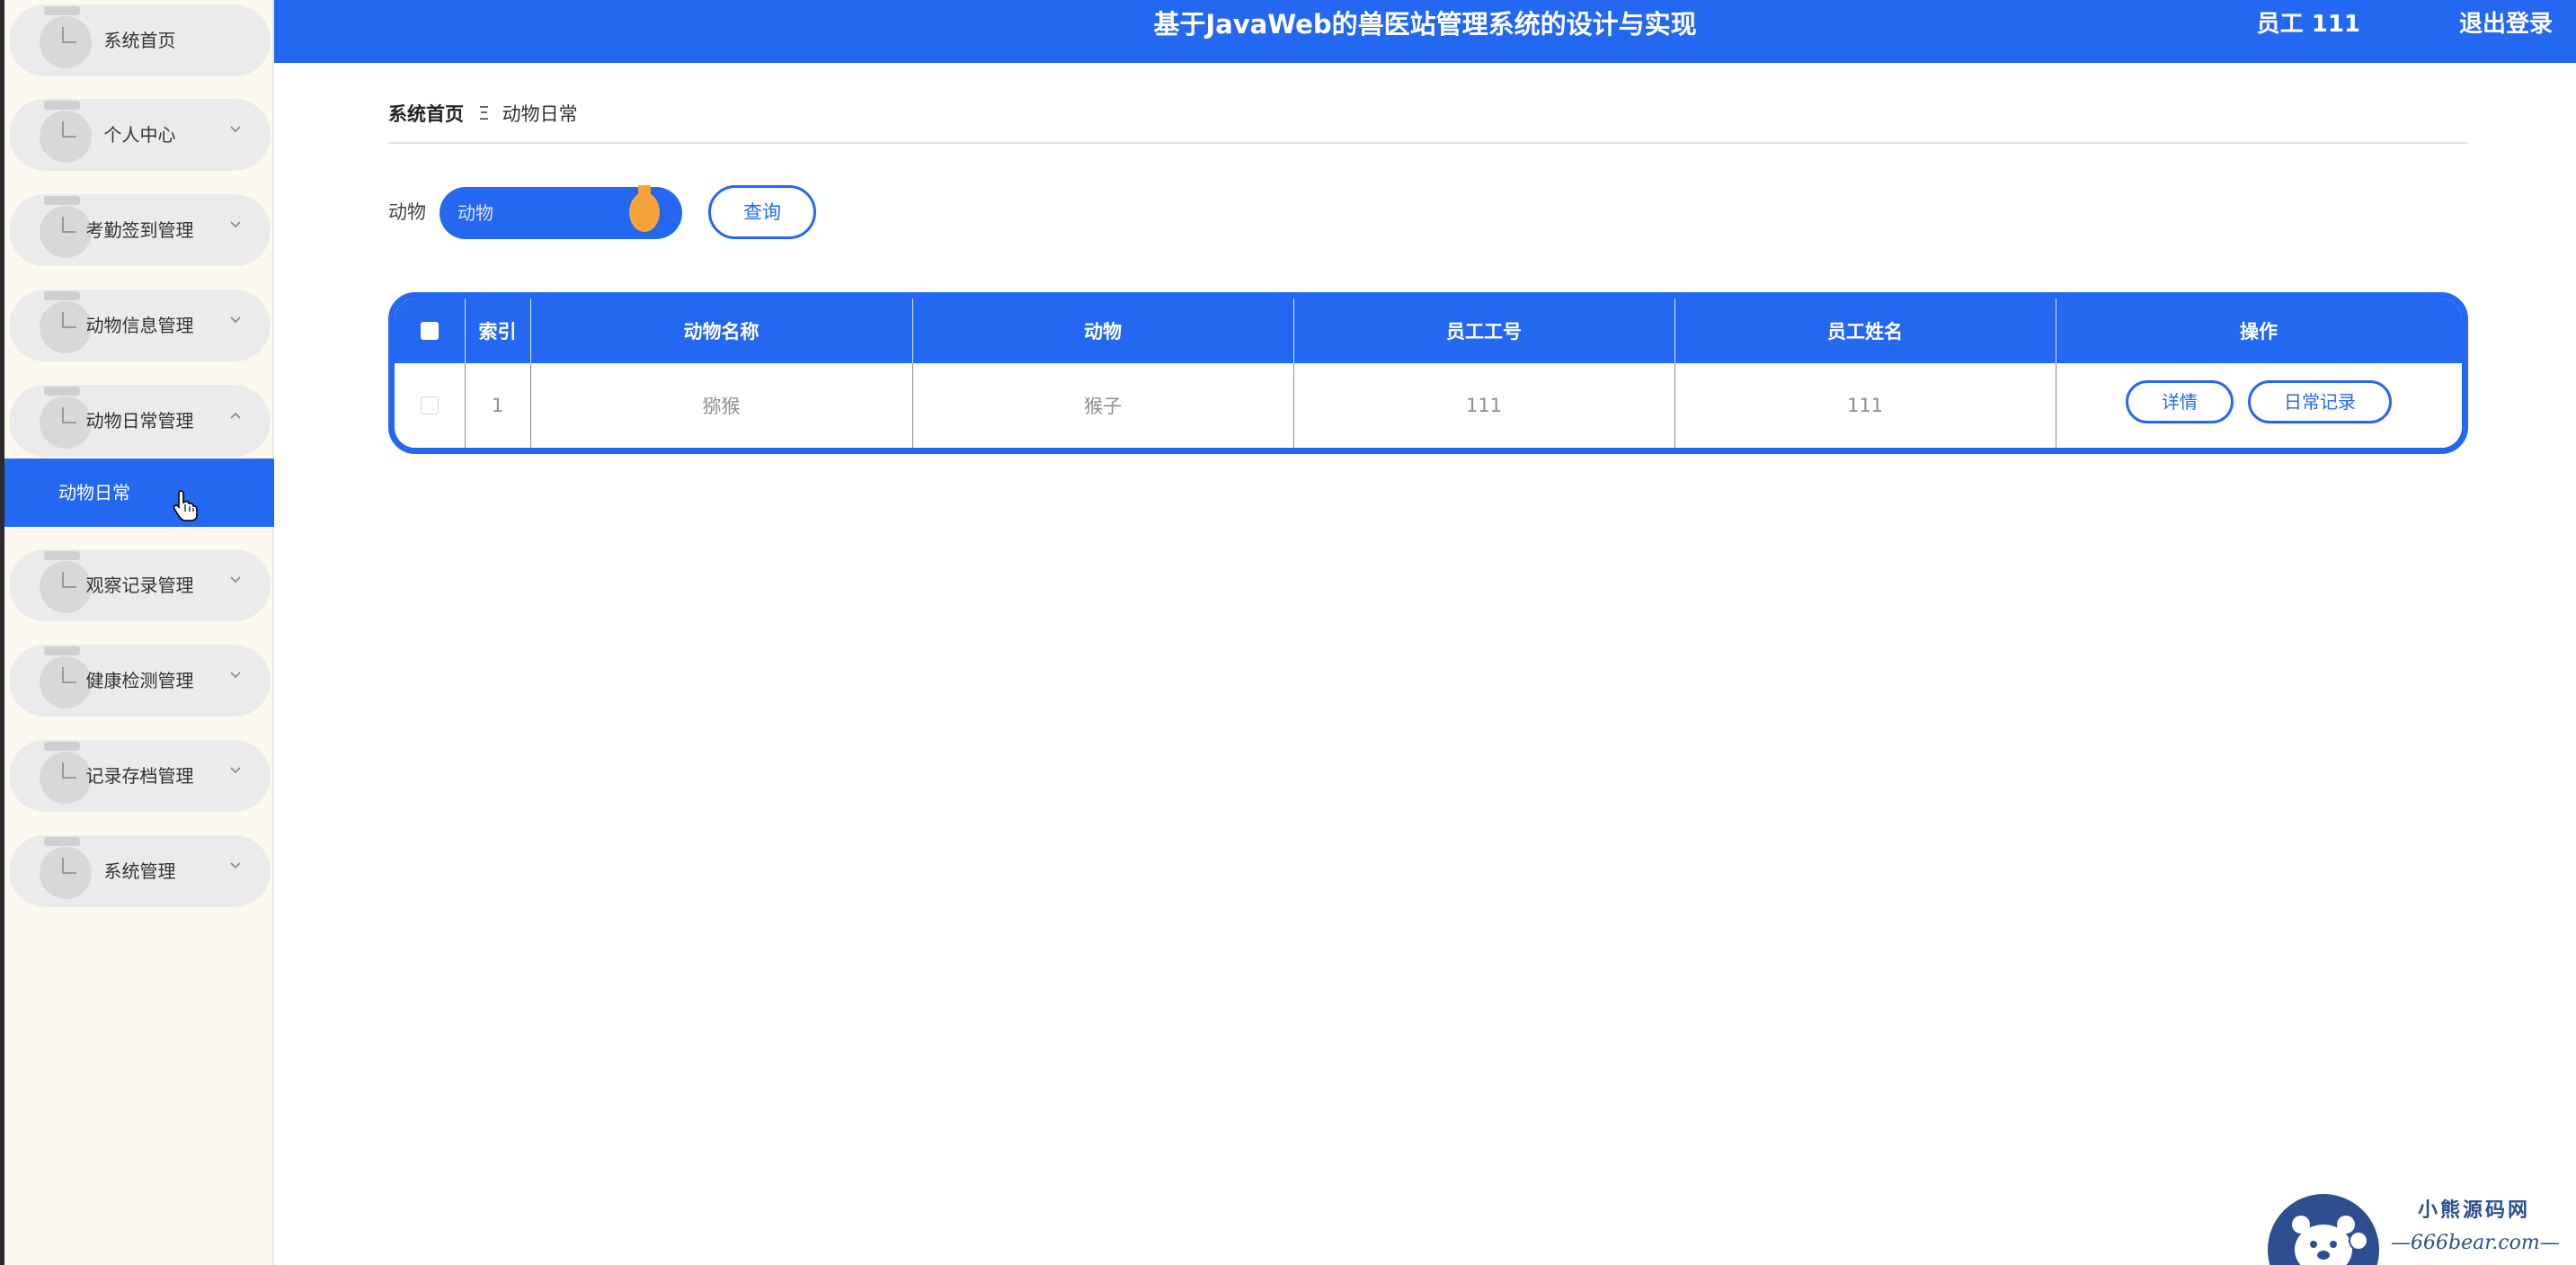 Image resolution: width=2576 pixels, height=1265 pixels. Describe the element at coordinates (2180, 401) in the screenshot. I see `details-button: 详情` at that location.